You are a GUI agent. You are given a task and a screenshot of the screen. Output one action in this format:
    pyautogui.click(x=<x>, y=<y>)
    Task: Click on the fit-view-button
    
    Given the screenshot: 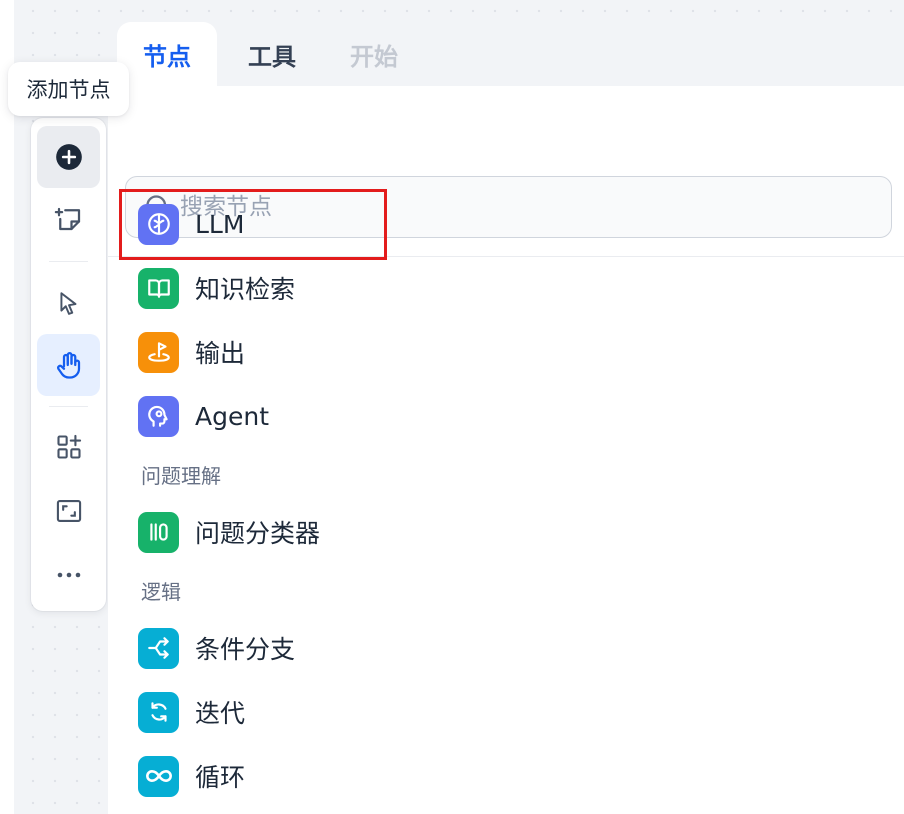 What is the action you would take?
    pyautogui.click(x=68, y=511)
    